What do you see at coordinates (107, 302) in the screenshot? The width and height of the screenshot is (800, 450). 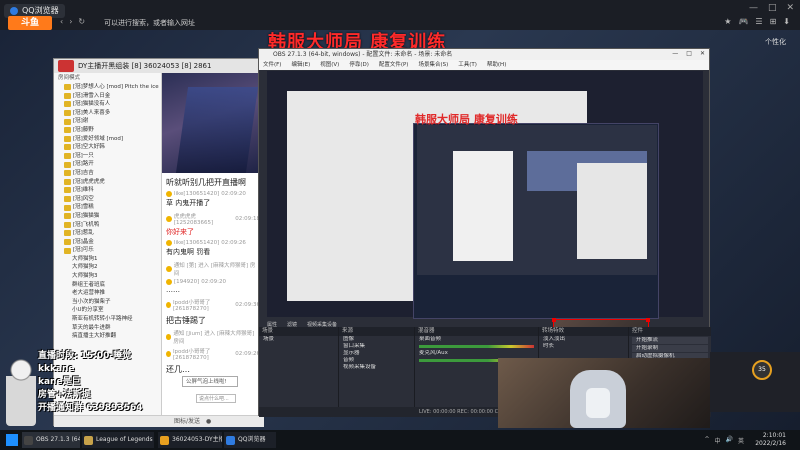 I see `group-item: 当小次的猫柴子` at bounding box center [107, 302].